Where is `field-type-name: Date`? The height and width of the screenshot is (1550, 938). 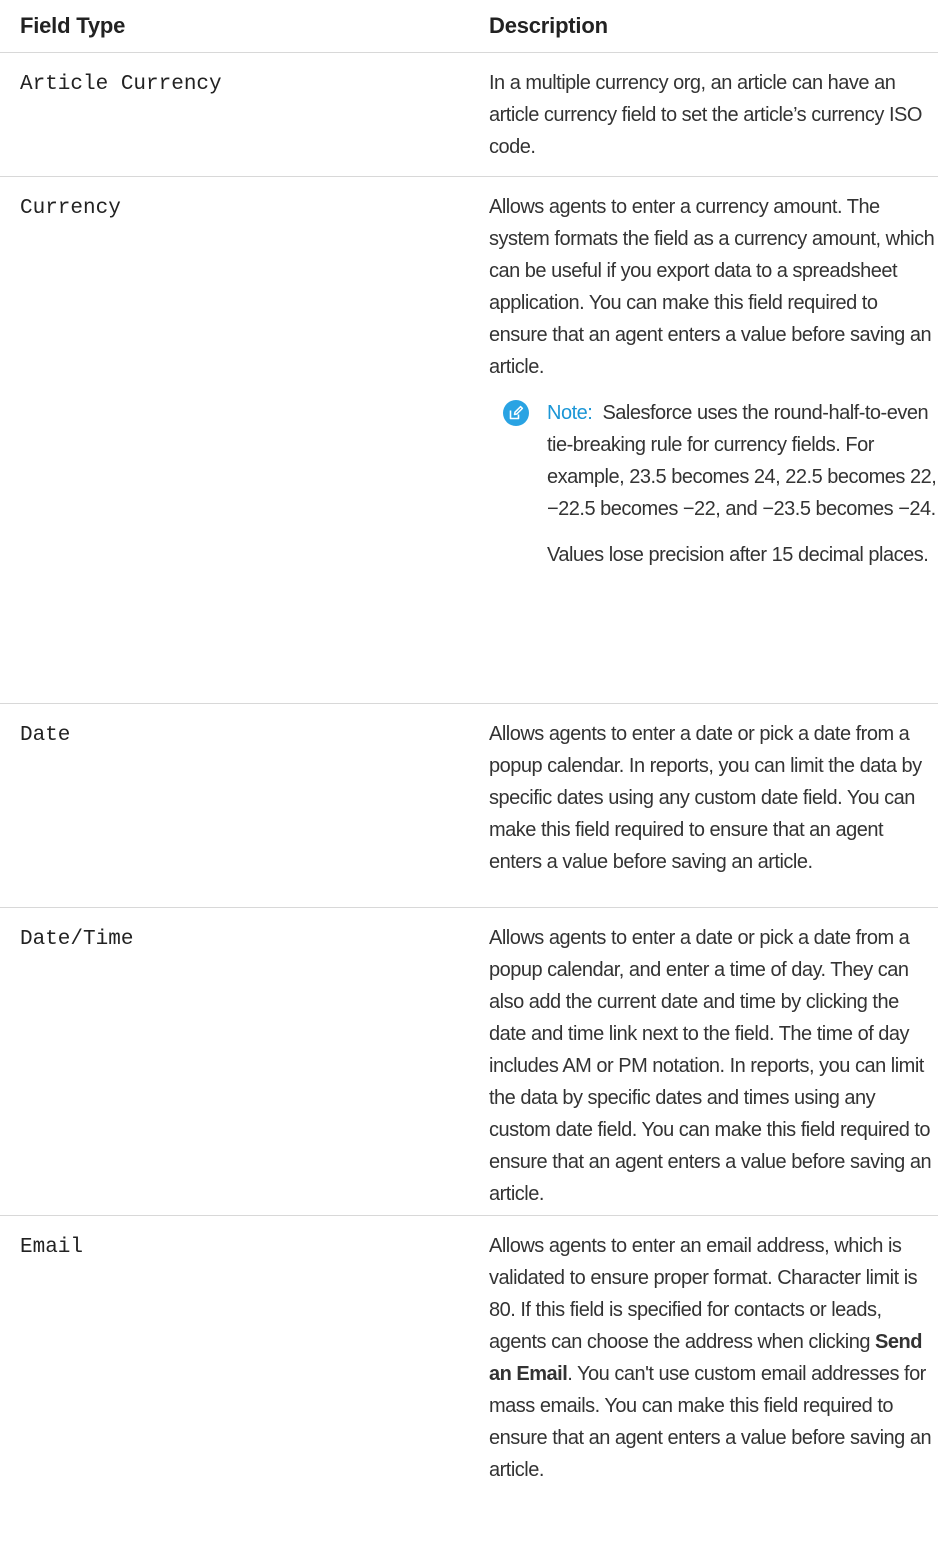
field-type-name: Date is located at coordinates (45, 735).